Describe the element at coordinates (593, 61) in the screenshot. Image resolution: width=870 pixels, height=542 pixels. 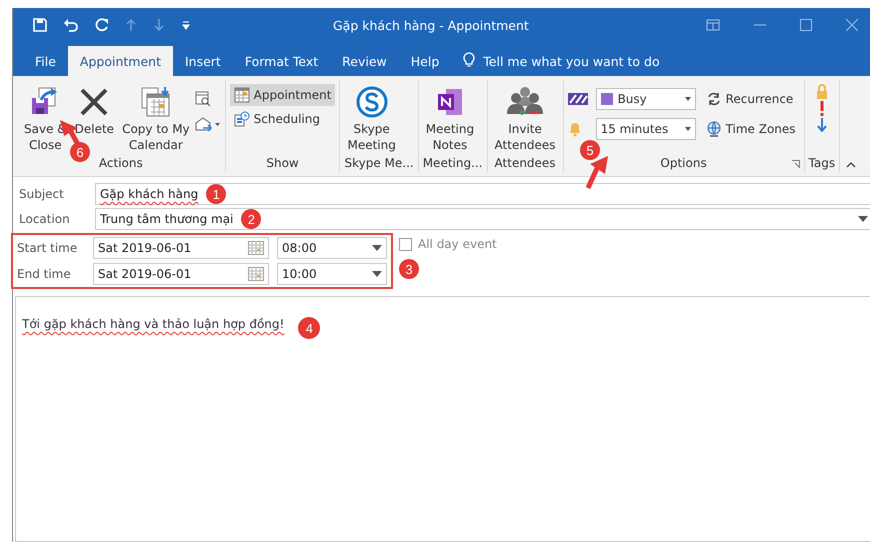
I see `tell-me-field: Tell me what you want to do` at that location.